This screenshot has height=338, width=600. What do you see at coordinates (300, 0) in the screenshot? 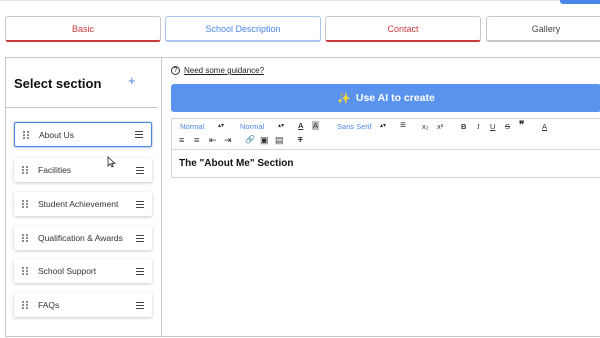
I see `top-divider` at bounding box center [300, 0].